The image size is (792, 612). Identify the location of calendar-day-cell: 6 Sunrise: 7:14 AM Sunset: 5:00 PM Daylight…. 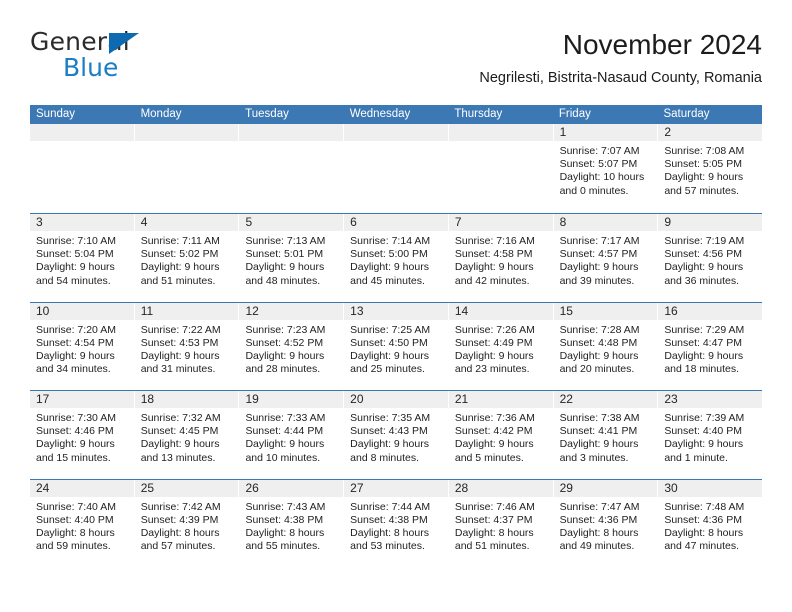
(396, 258).